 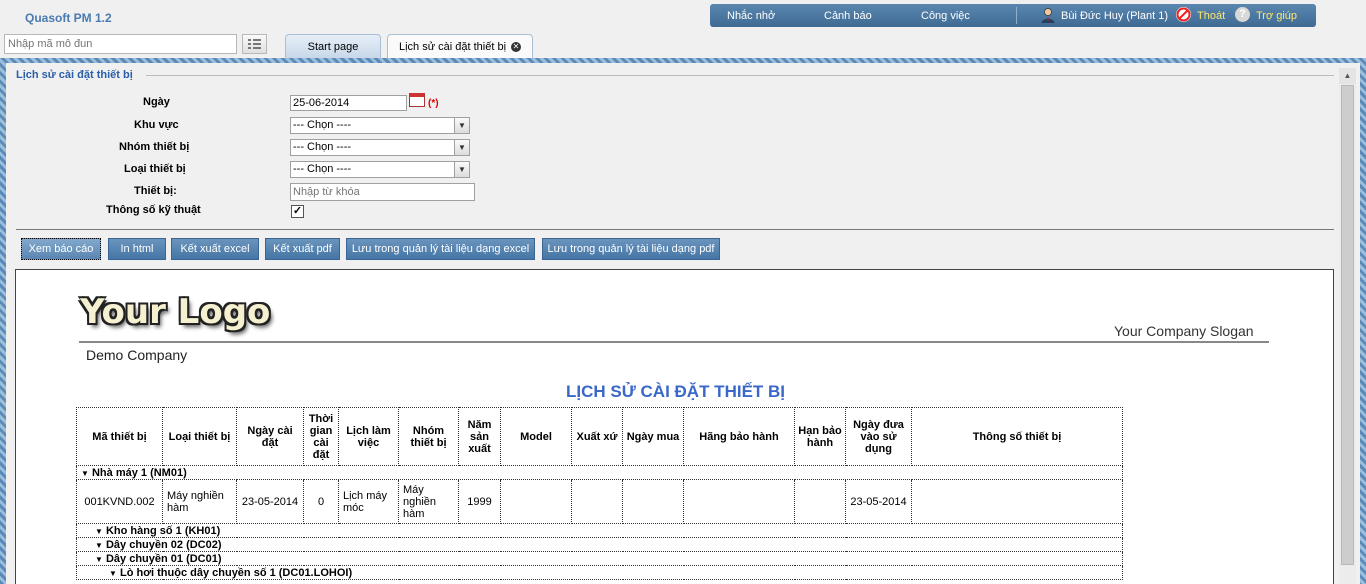 I want to click on tab-label: Start page, so click(x=333, y=47).